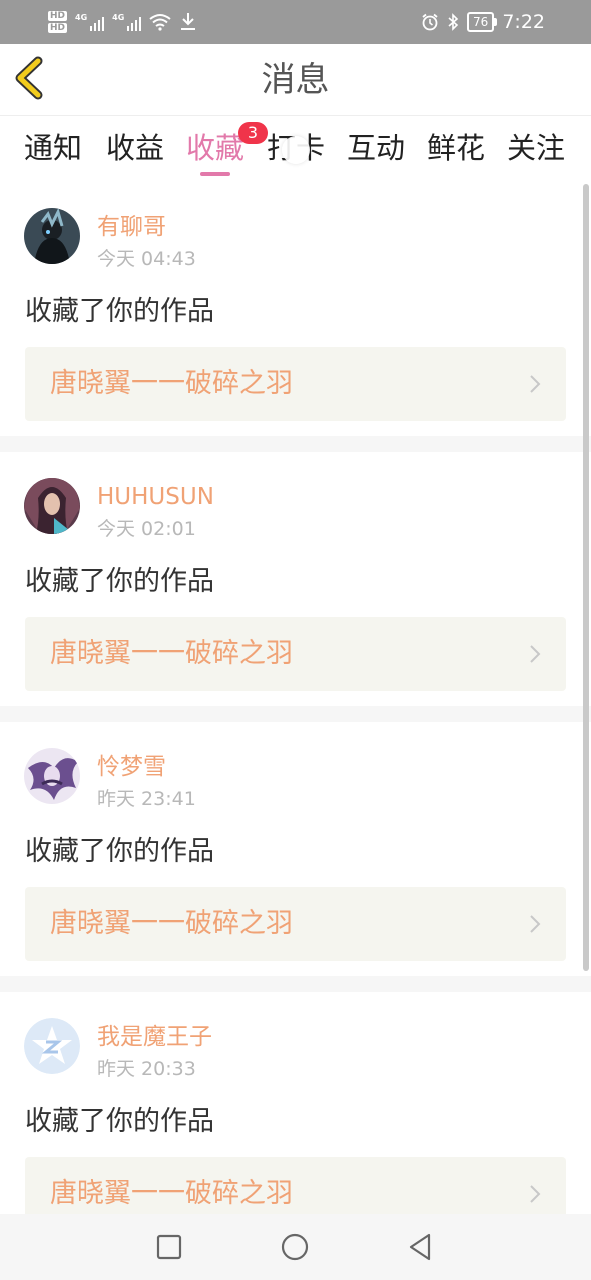  What do you see at coordinates (214, 148) in the screenshot?
I see `tab-label: 收藏` at bounding box center [214, 148].